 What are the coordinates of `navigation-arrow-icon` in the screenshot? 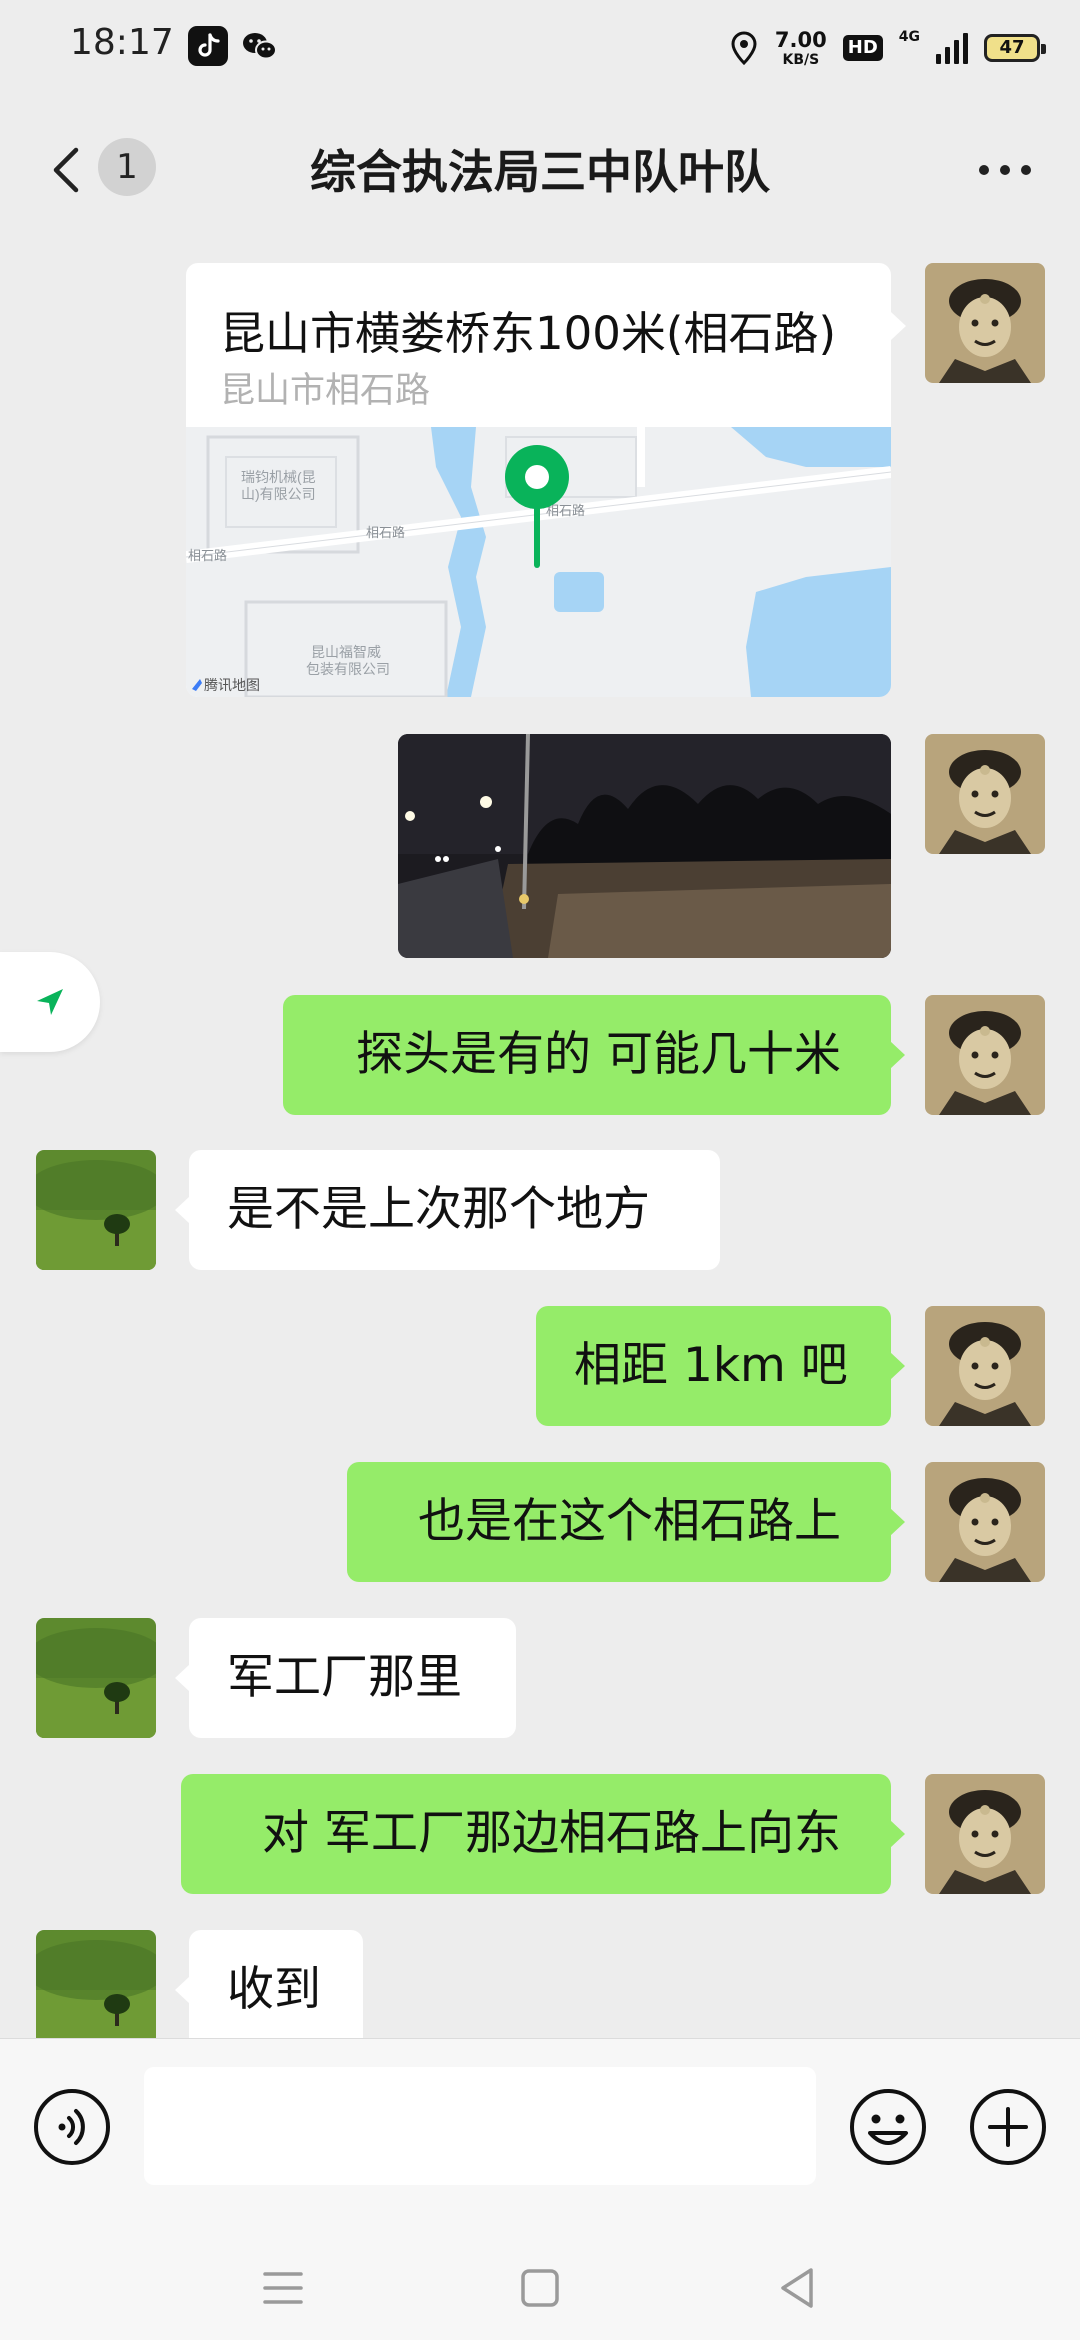 It's located at (50, 1002).